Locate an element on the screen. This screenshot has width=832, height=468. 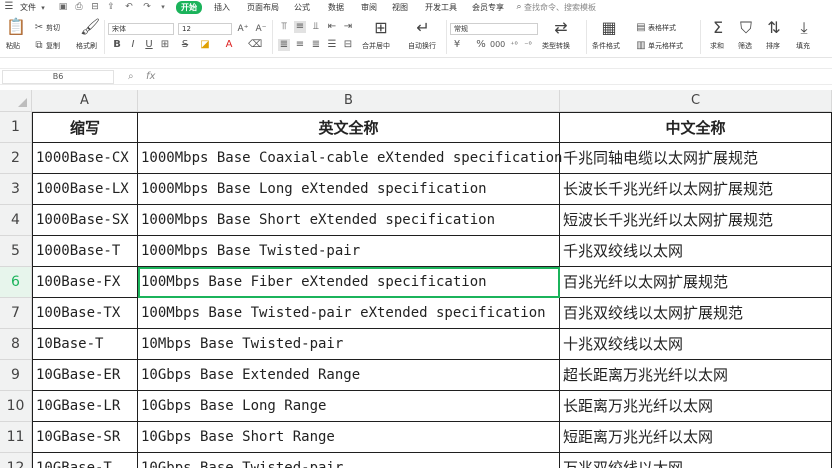
column-header-c: C is located at coordinates (696, 101).